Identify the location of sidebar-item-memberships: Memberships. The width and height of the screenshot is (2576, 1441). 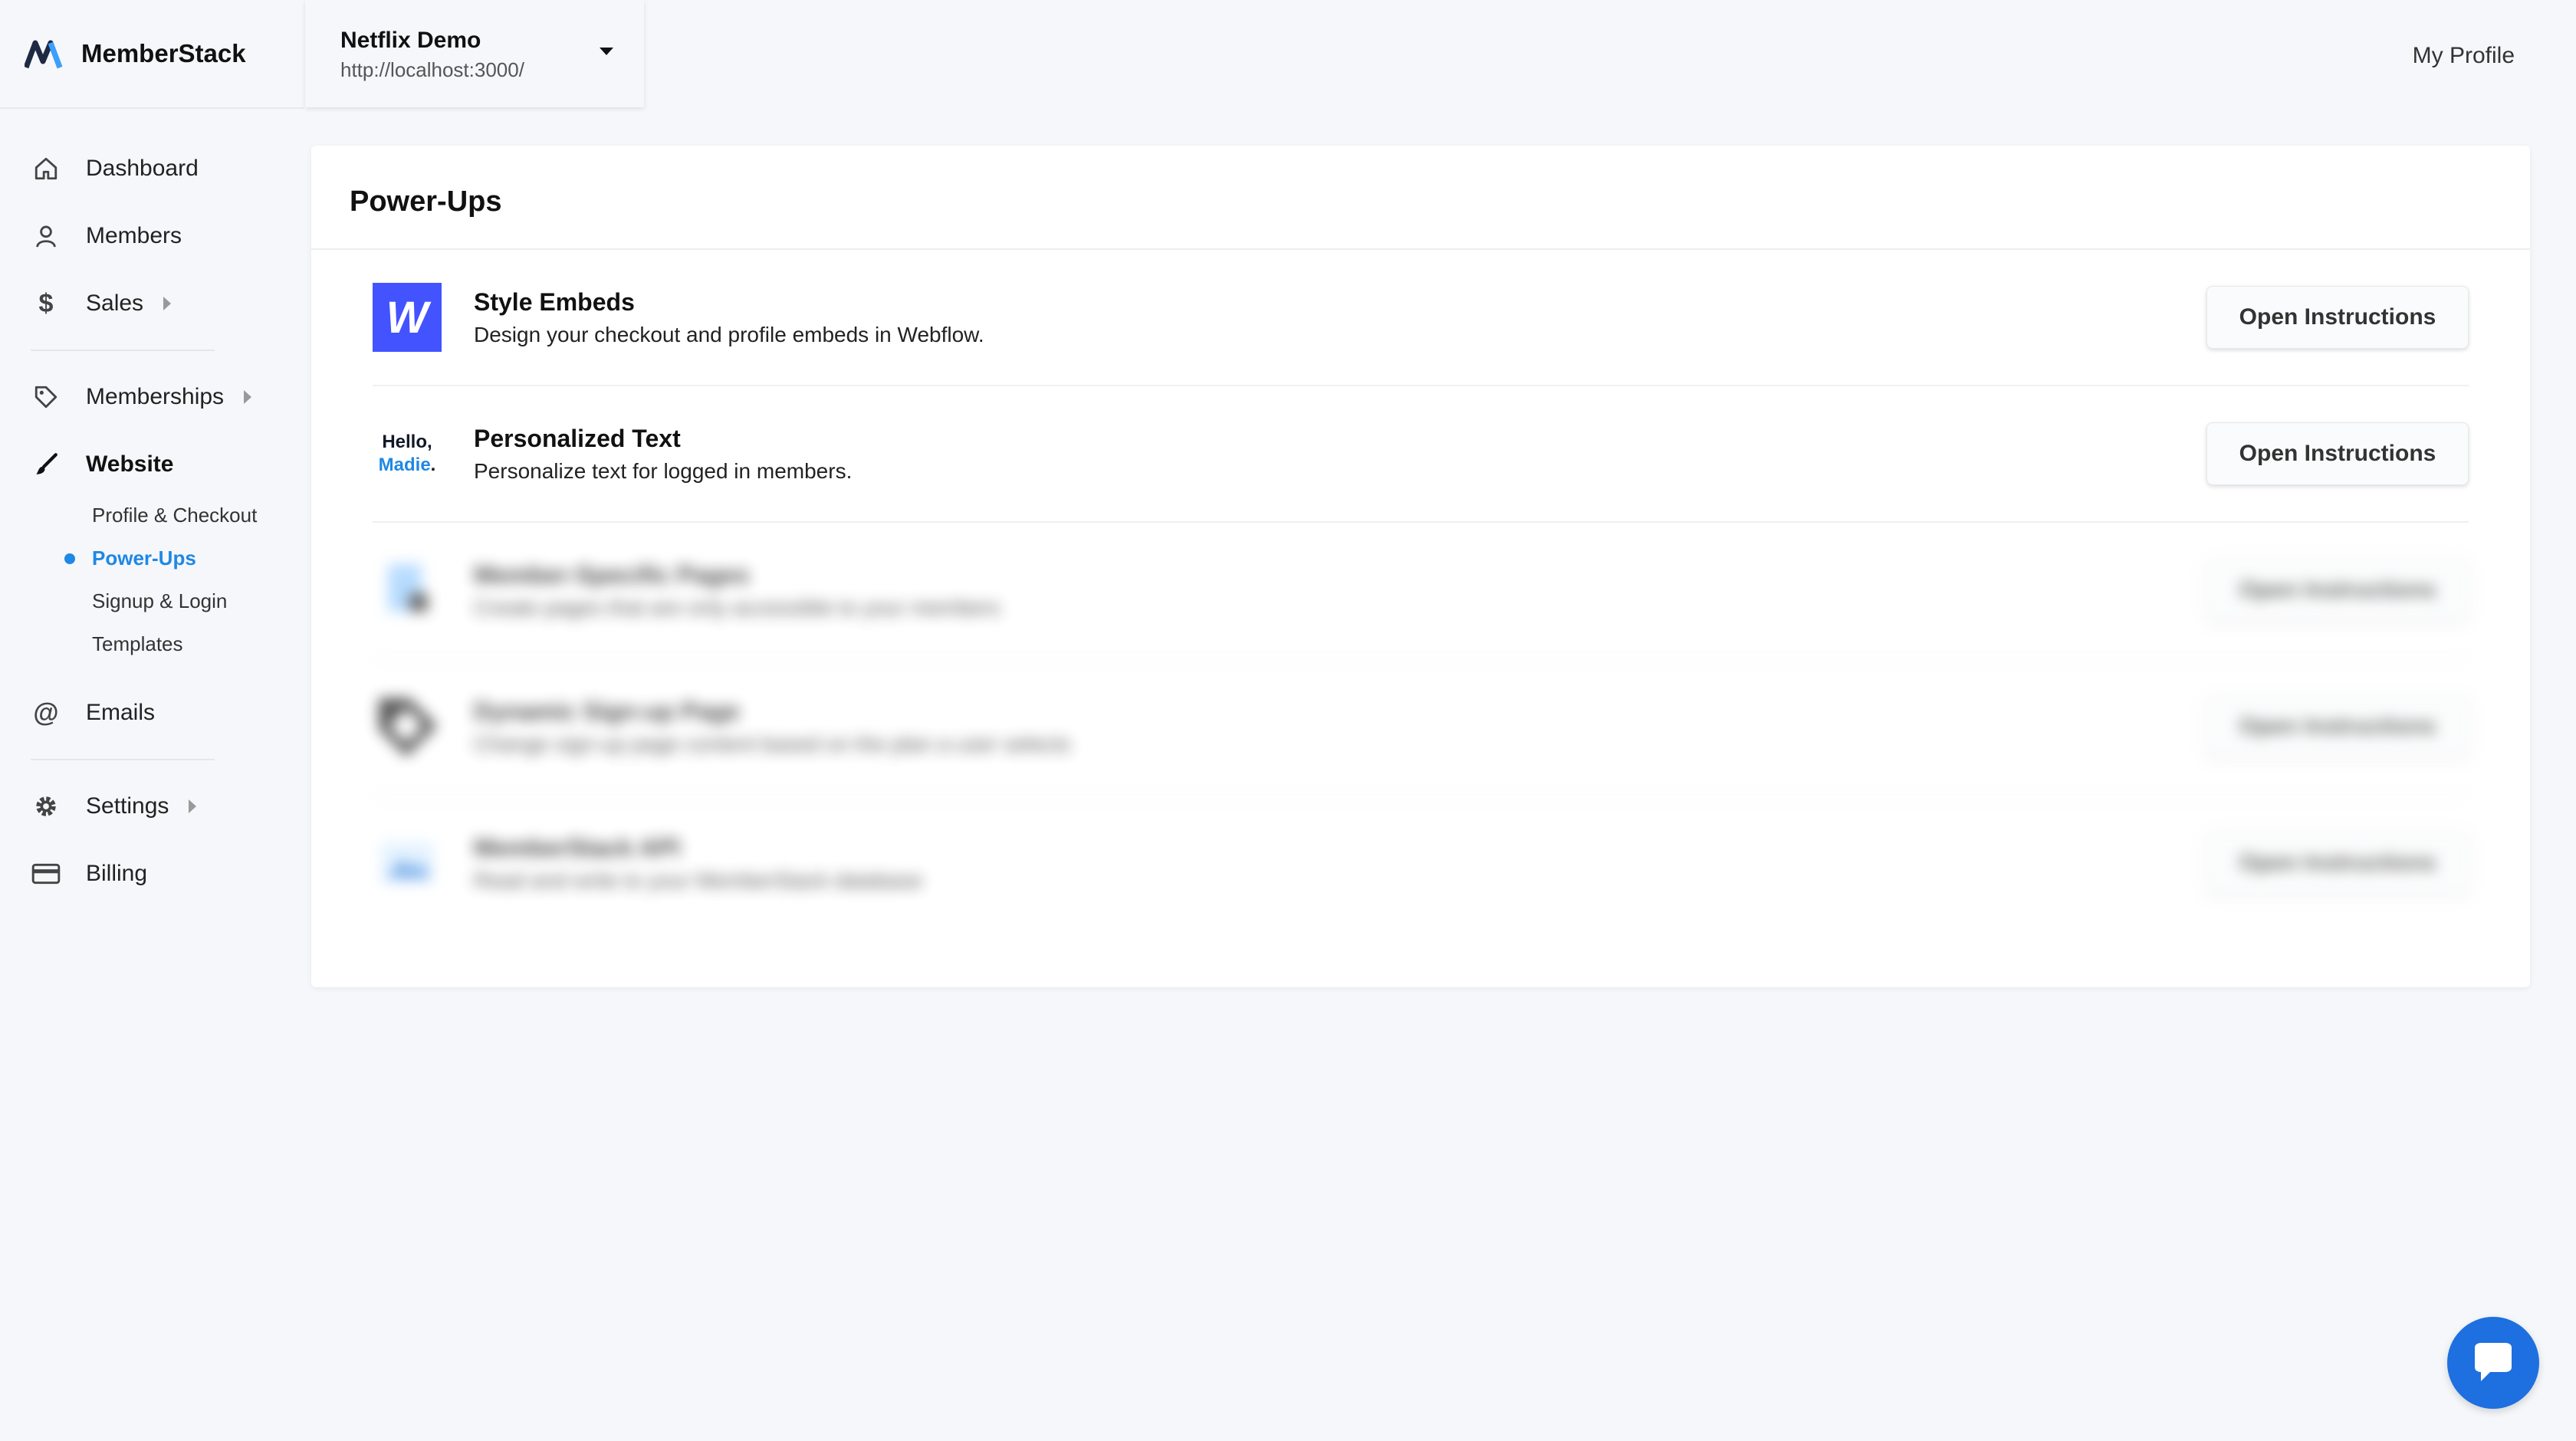
(152, 397).